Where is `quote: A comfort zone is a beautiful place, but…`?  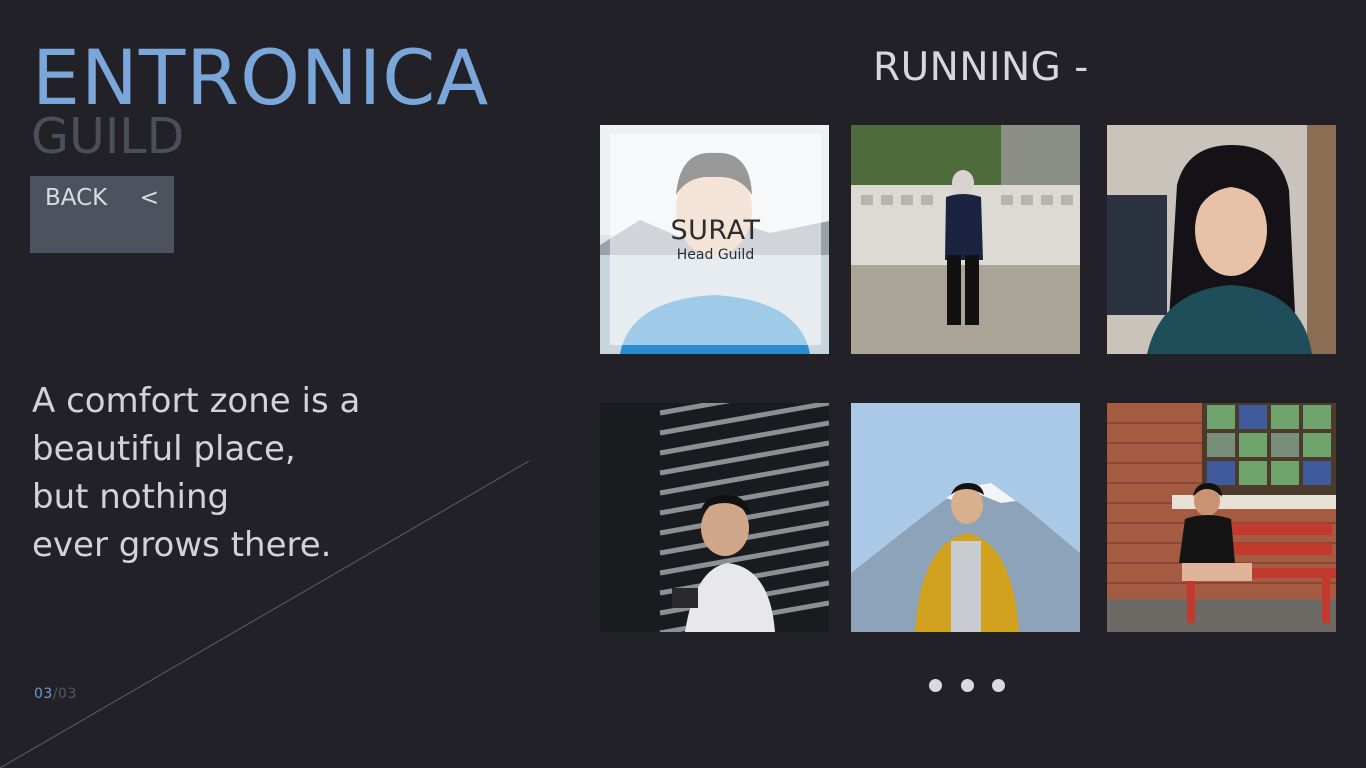
quote: A comfort zone is a beautiful place, but… is located at coordinates (242, 473).